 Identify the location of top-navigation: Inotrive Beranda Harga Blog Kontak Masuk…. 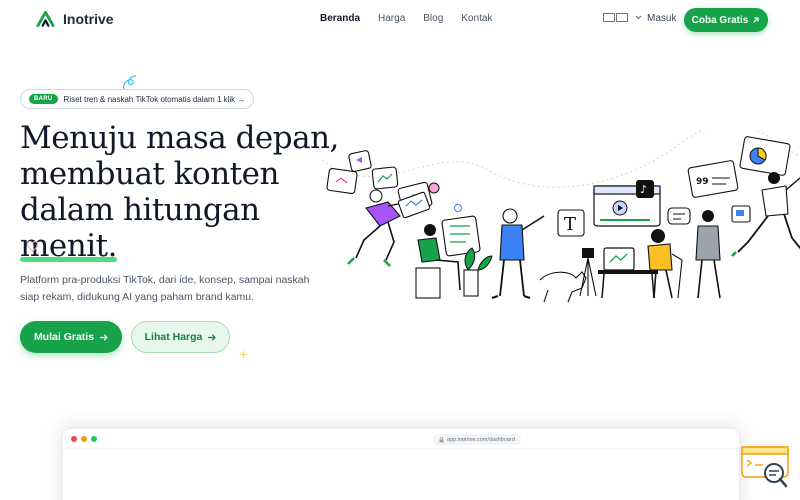
(400, 20).